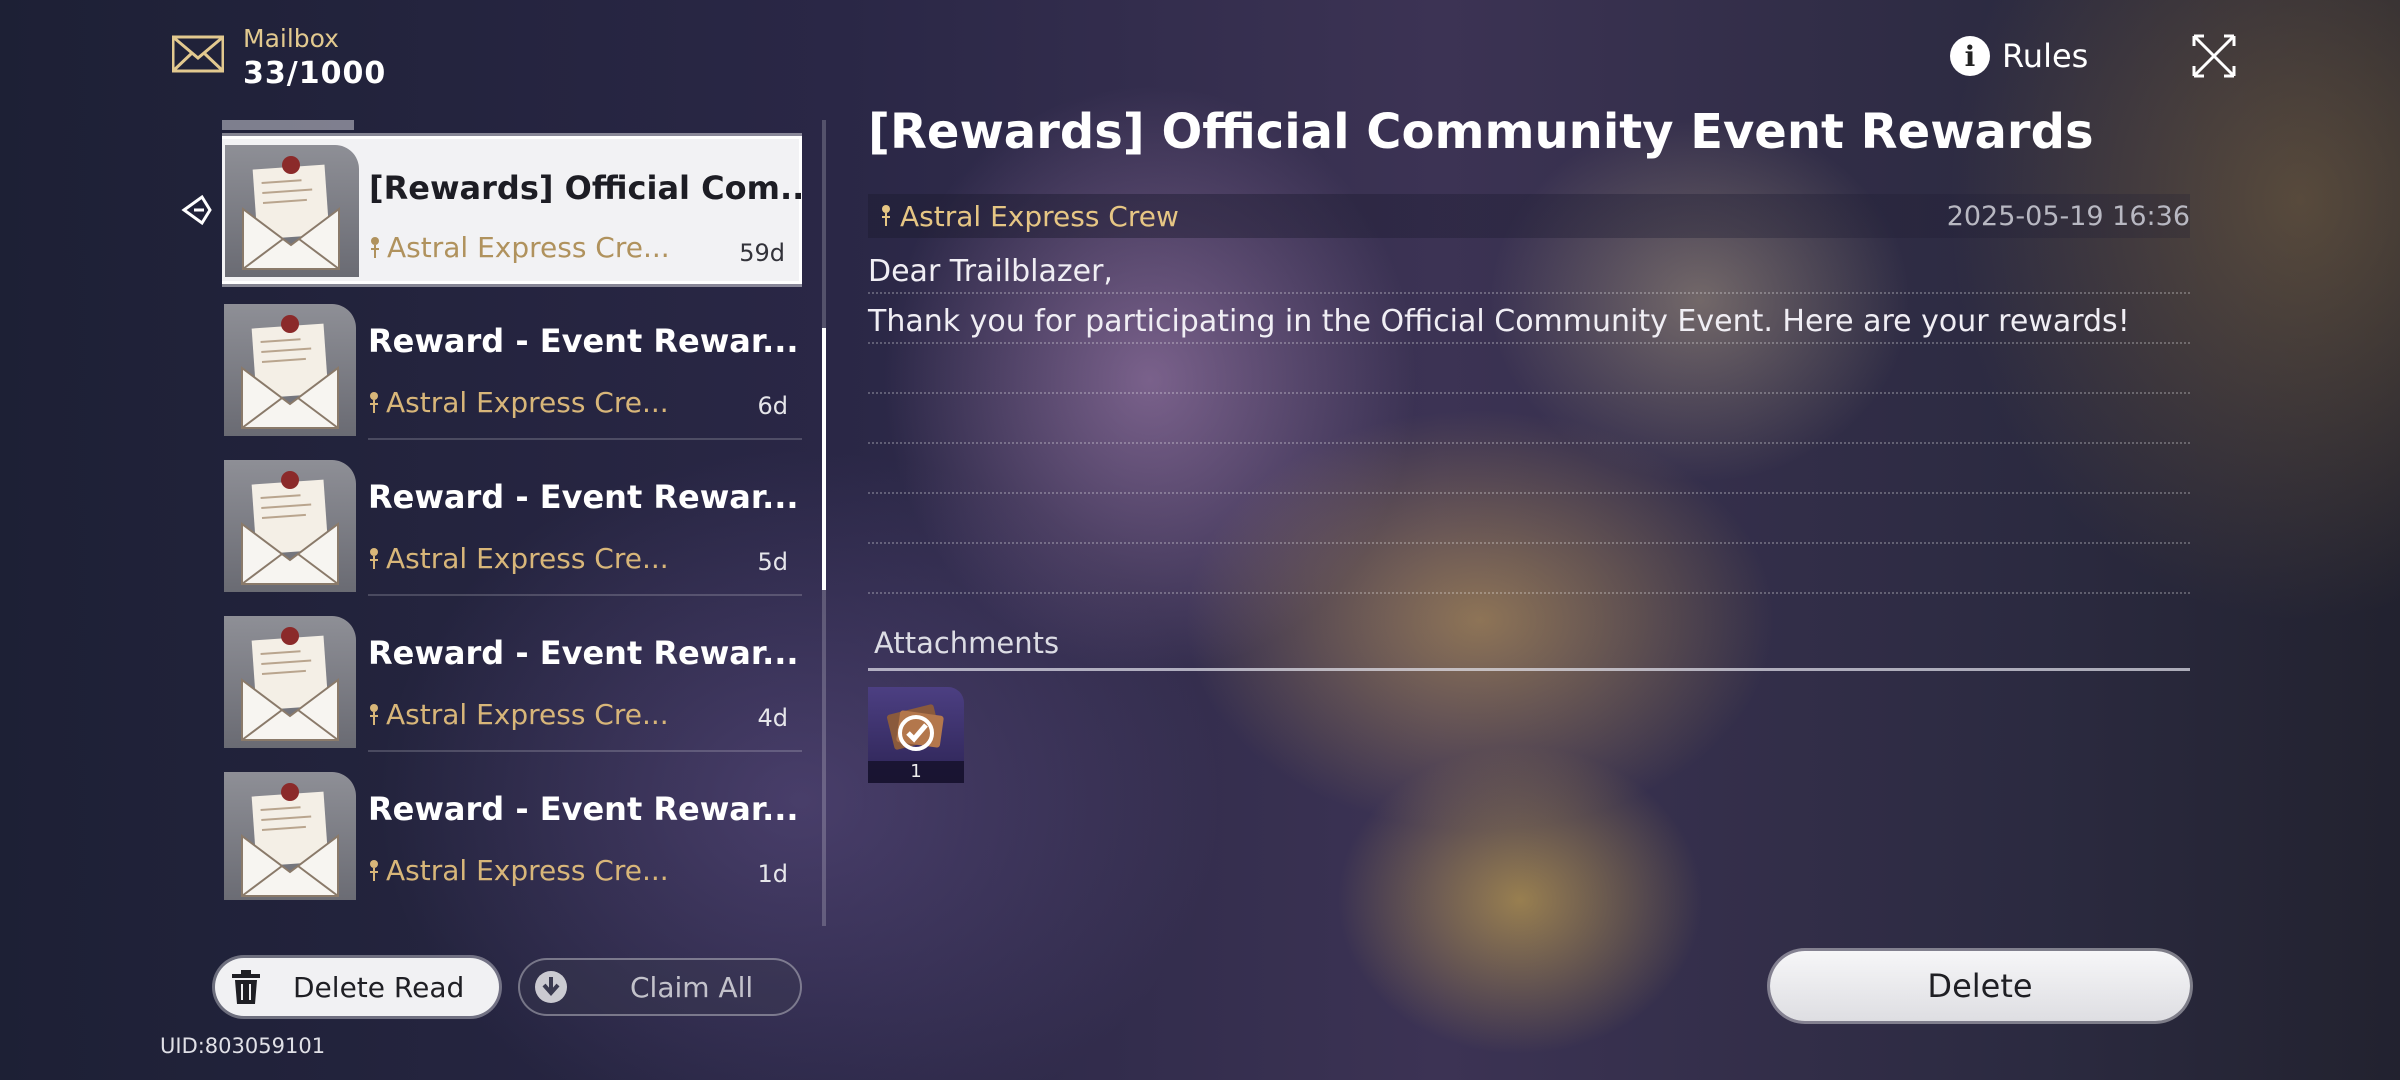 The image size is (2400, 1080). I want to click on mail-age: 1d, so click(772, 874).